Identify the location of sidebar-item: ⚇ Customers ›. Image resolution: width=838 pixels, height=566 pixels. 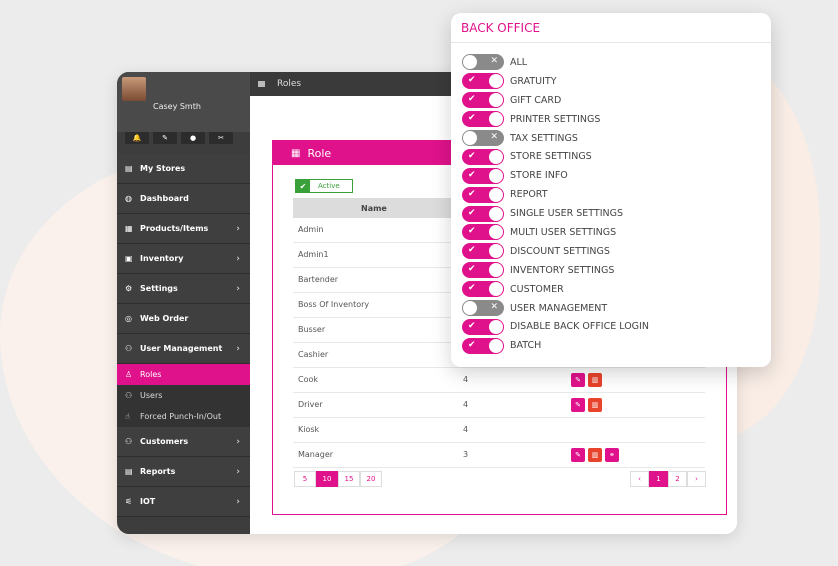
(183, 442).